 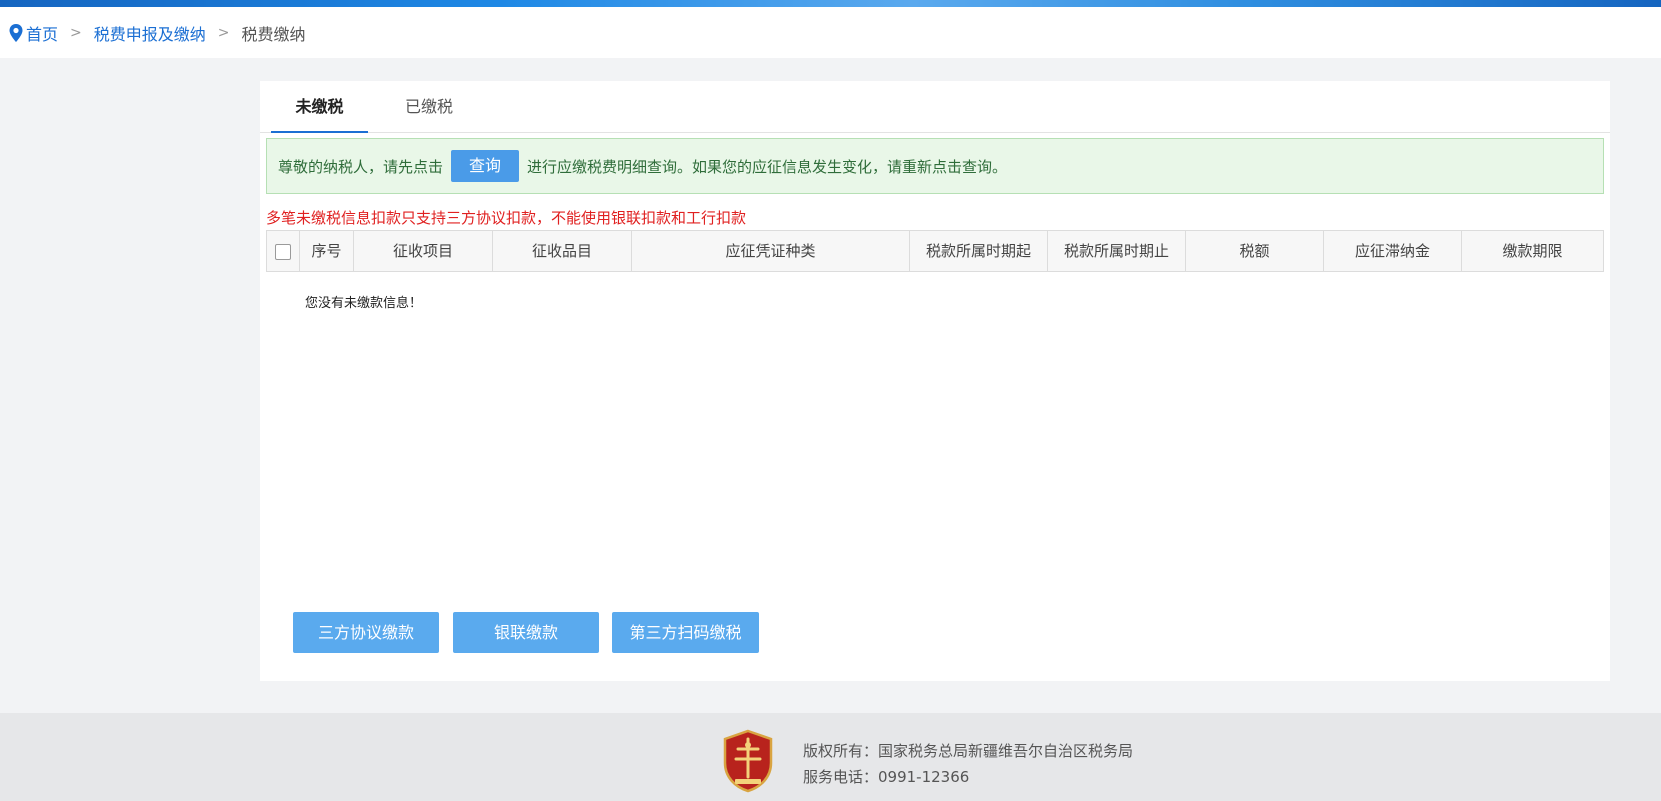 I want to click on tax-emblem-icon, so click(x=748, y=761).